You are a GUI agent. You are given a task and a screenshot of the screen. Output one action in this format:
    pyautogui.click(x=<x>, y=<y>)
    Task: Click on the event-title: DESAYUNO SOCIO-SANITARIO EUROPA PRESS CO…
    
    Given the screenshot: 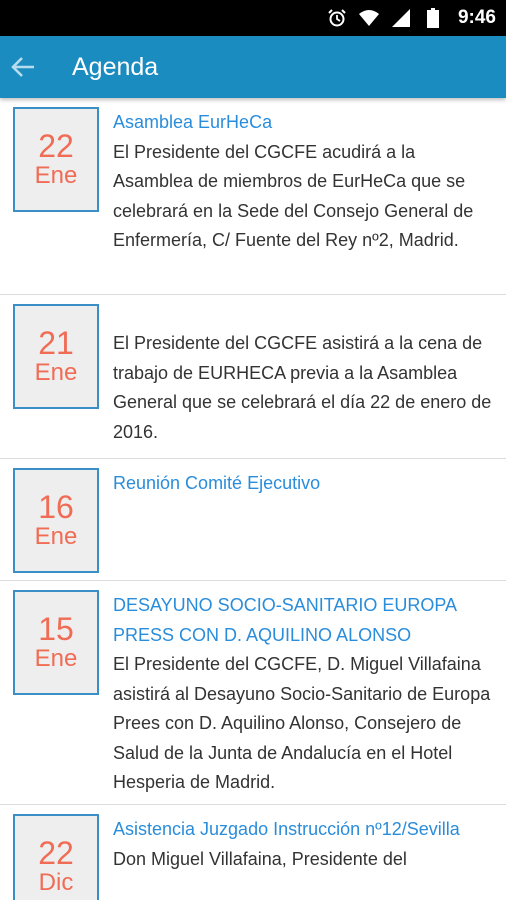 What is the action you would take?
    pyautogui.click(x=303, y=620)
    